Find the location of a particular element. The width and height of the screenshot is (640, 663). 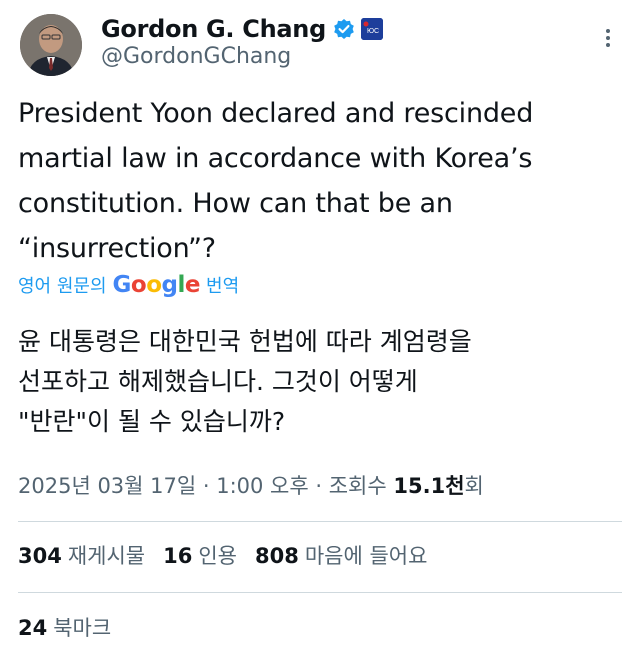

reposts-stat: 304 재게시물 is located at coordinates (81, 555).